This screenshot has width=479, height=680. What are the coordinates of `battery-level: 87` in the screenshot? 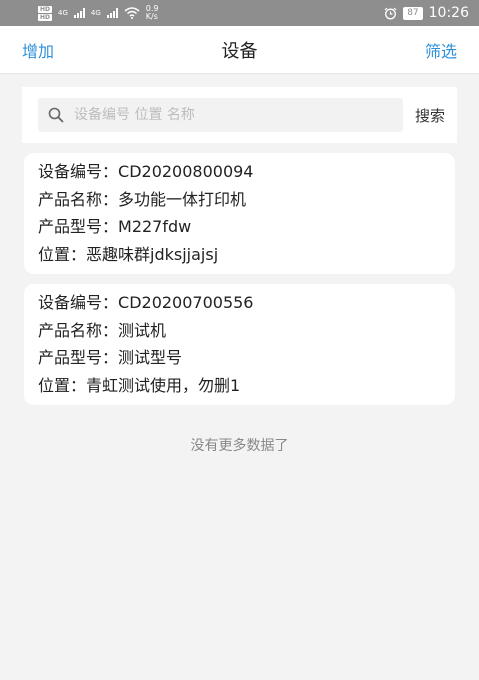 It's located at (413, 12).